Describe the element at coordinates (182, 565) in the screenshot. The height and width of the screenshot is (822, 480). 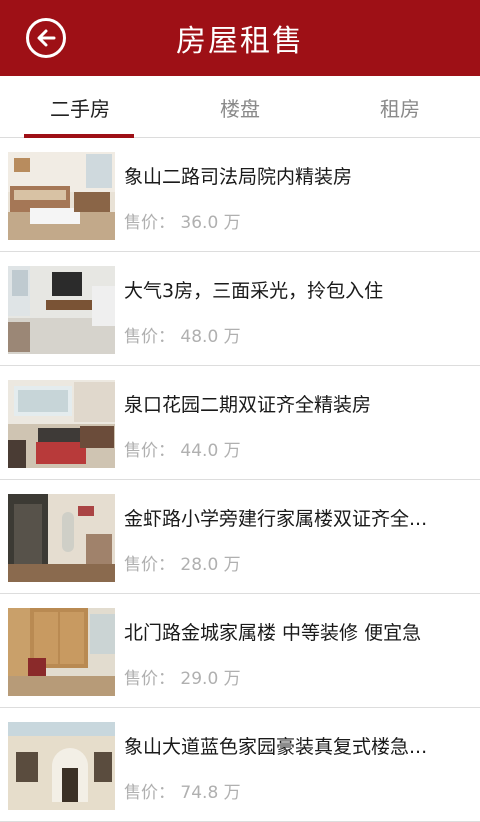
I see `listing-price: 售价： 28.0 万` at that location.